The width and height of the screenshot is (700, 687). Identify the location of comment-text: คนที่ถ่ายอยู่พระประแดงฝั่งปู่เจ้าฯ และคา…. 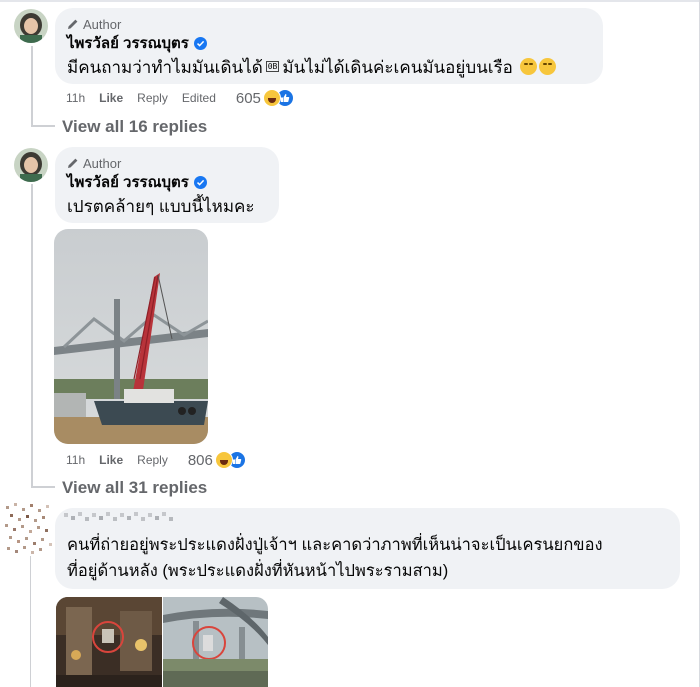
(335, 558).